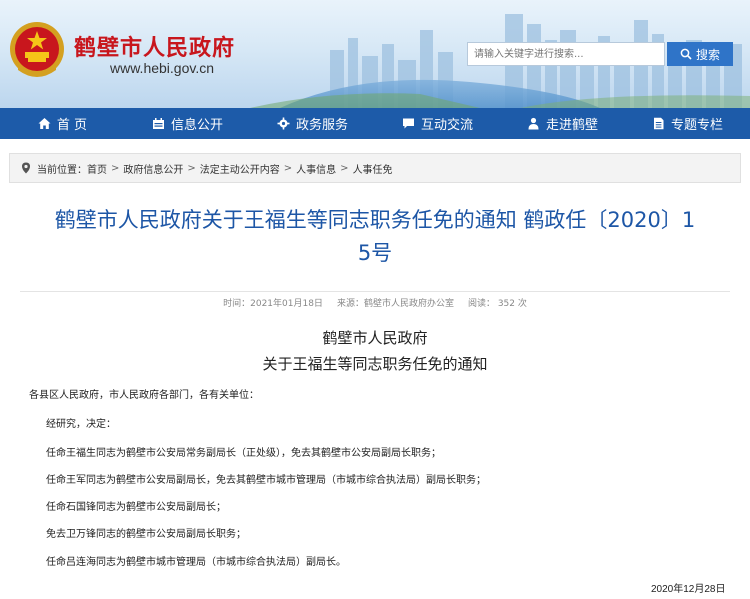  Describe the element at coordinates (321, 125) in the screenshot. I see `nav-item-label: 政务服务` at that location.